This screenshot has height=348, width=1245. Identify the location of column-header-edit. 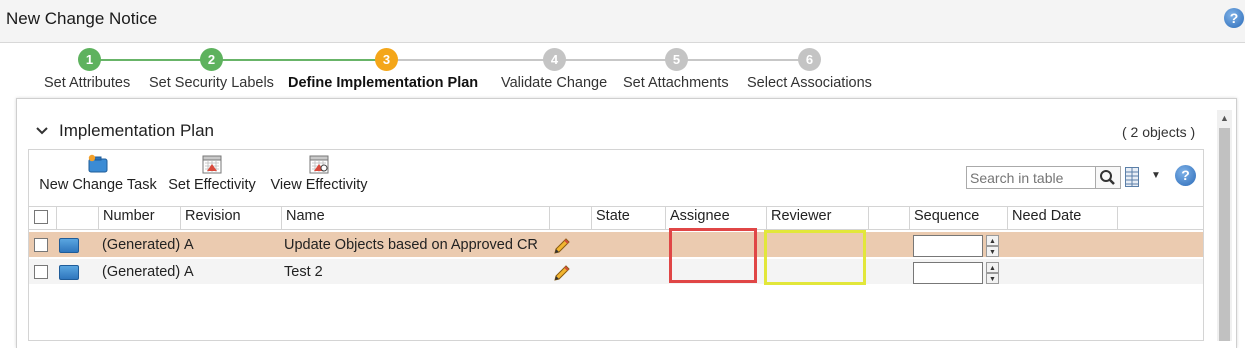
(570, 218).